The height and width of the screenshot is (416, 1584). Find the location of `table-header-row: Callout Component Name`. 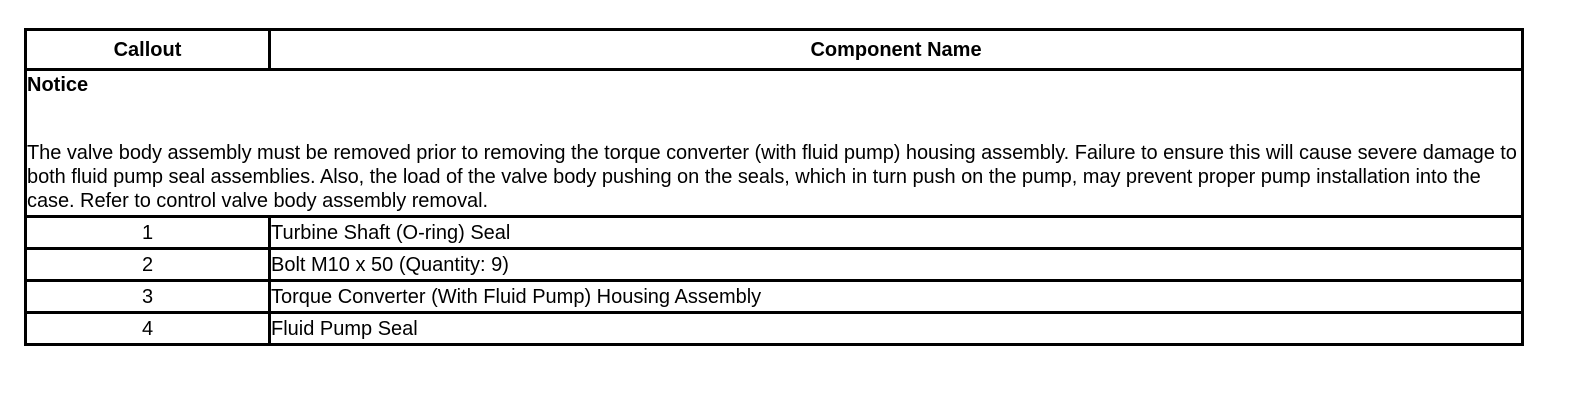

table-header-row: Callout Component Name is located at coordinates (774, 49).